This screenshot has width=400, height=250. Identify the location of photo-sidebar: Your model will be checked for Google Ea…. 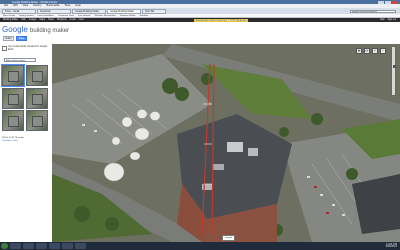
(26, 143).